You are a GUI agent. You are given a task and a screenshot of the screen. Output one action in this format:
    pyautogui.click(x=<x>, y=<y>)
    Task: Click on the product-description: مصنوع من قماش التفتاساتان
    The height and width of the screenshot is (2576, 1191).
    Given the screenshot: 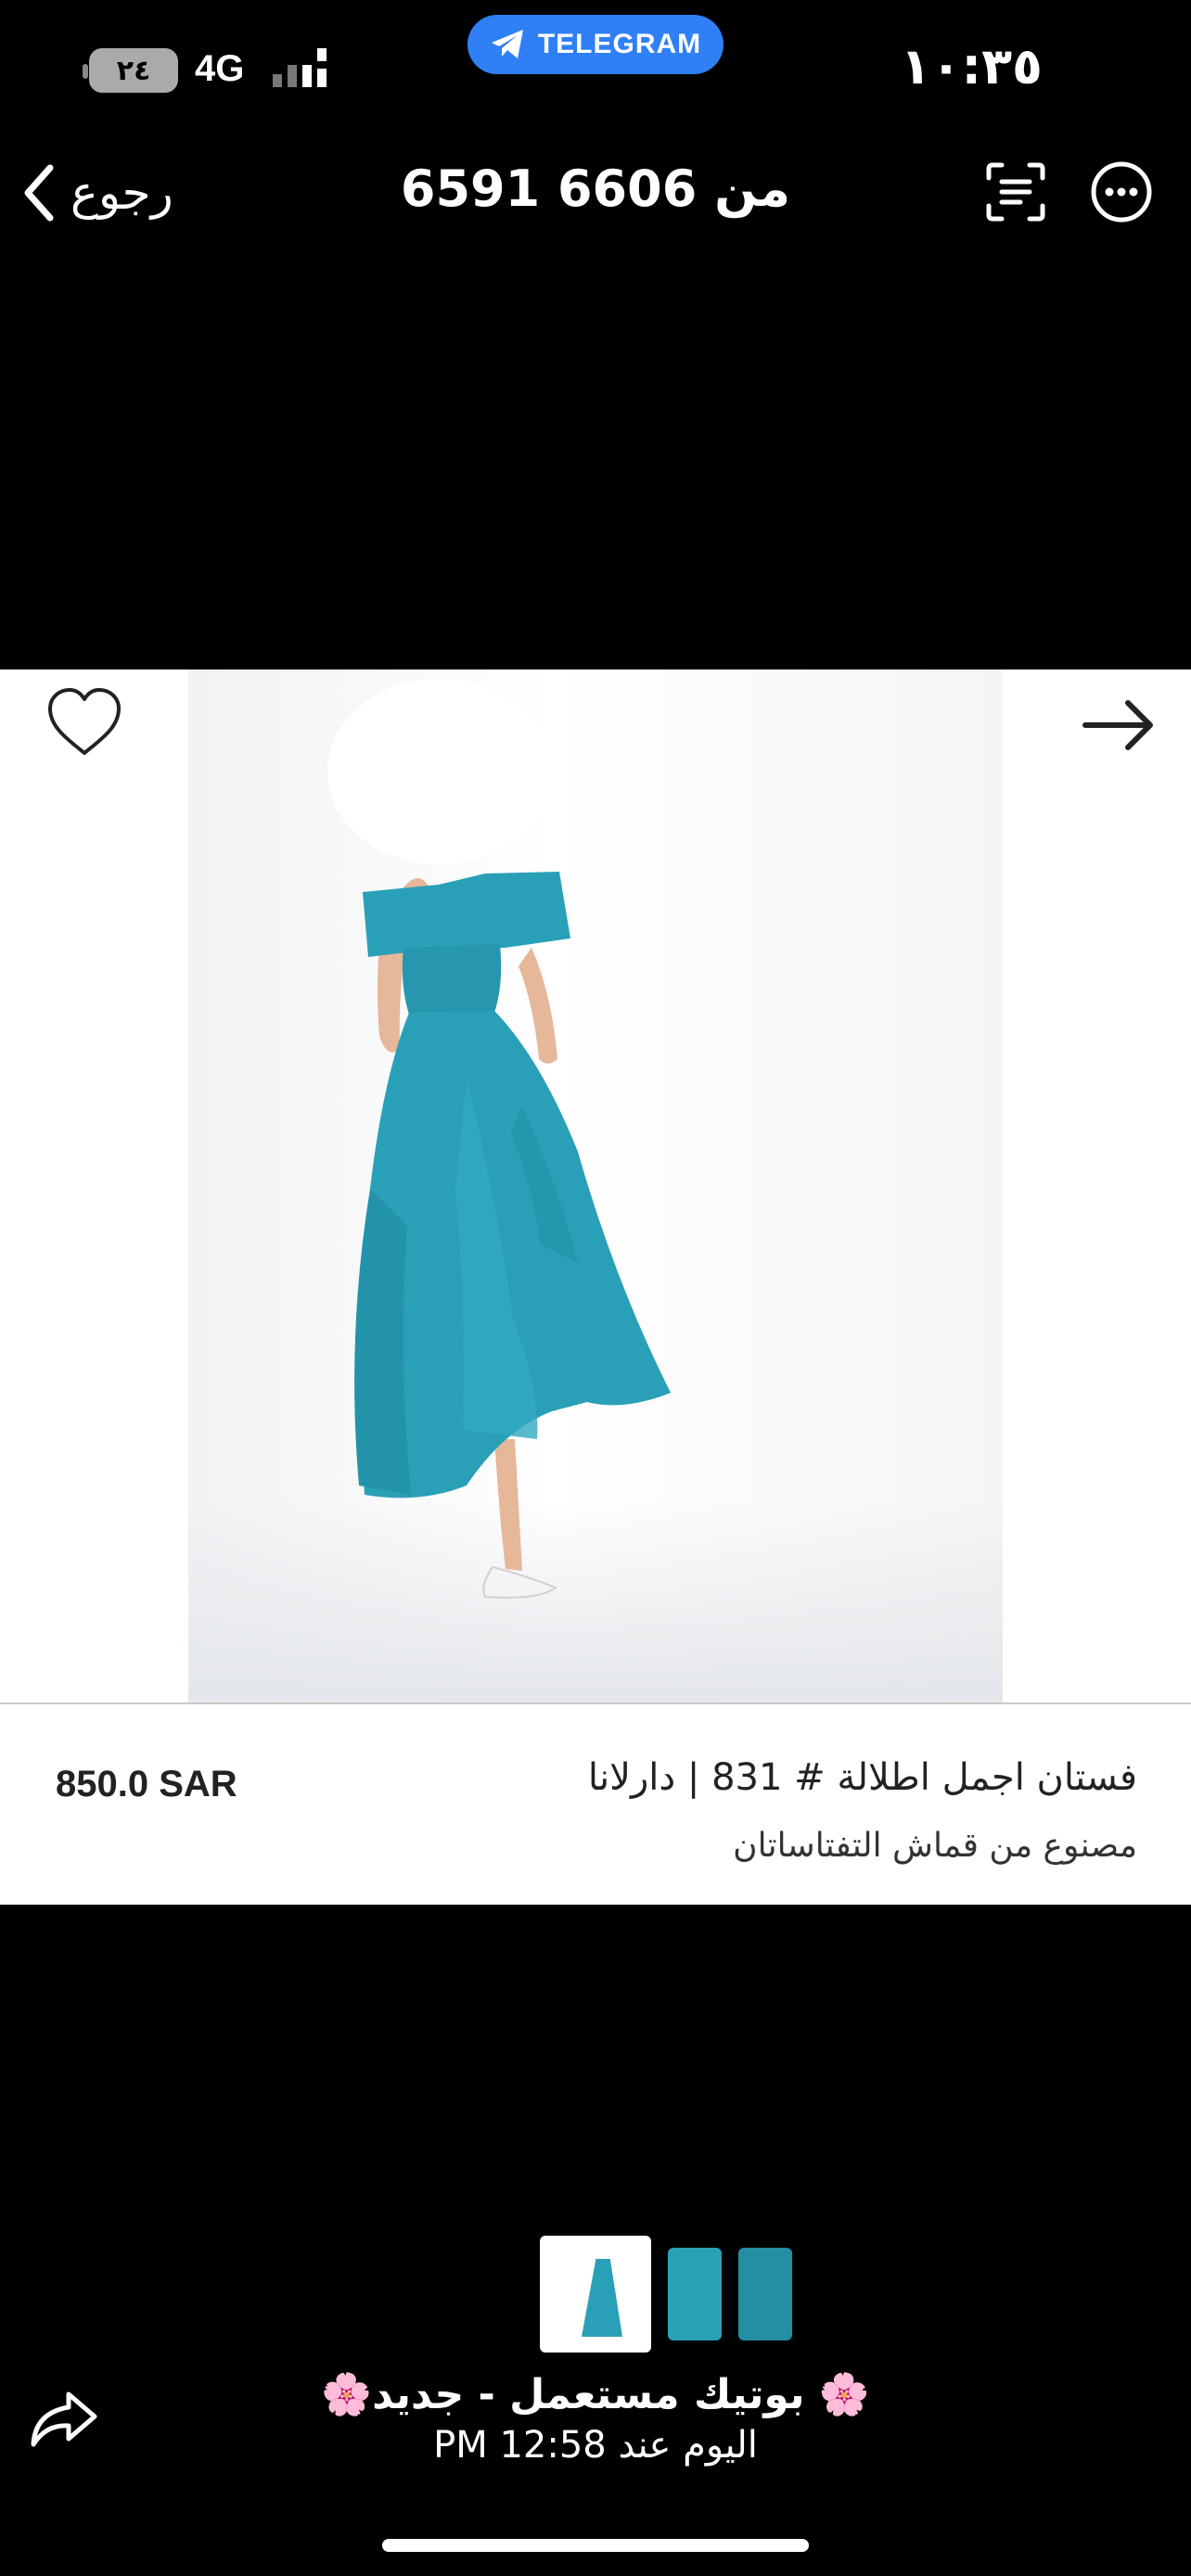 What is the action you would take?
    pyautogui.click(x=935, y=1846)
    